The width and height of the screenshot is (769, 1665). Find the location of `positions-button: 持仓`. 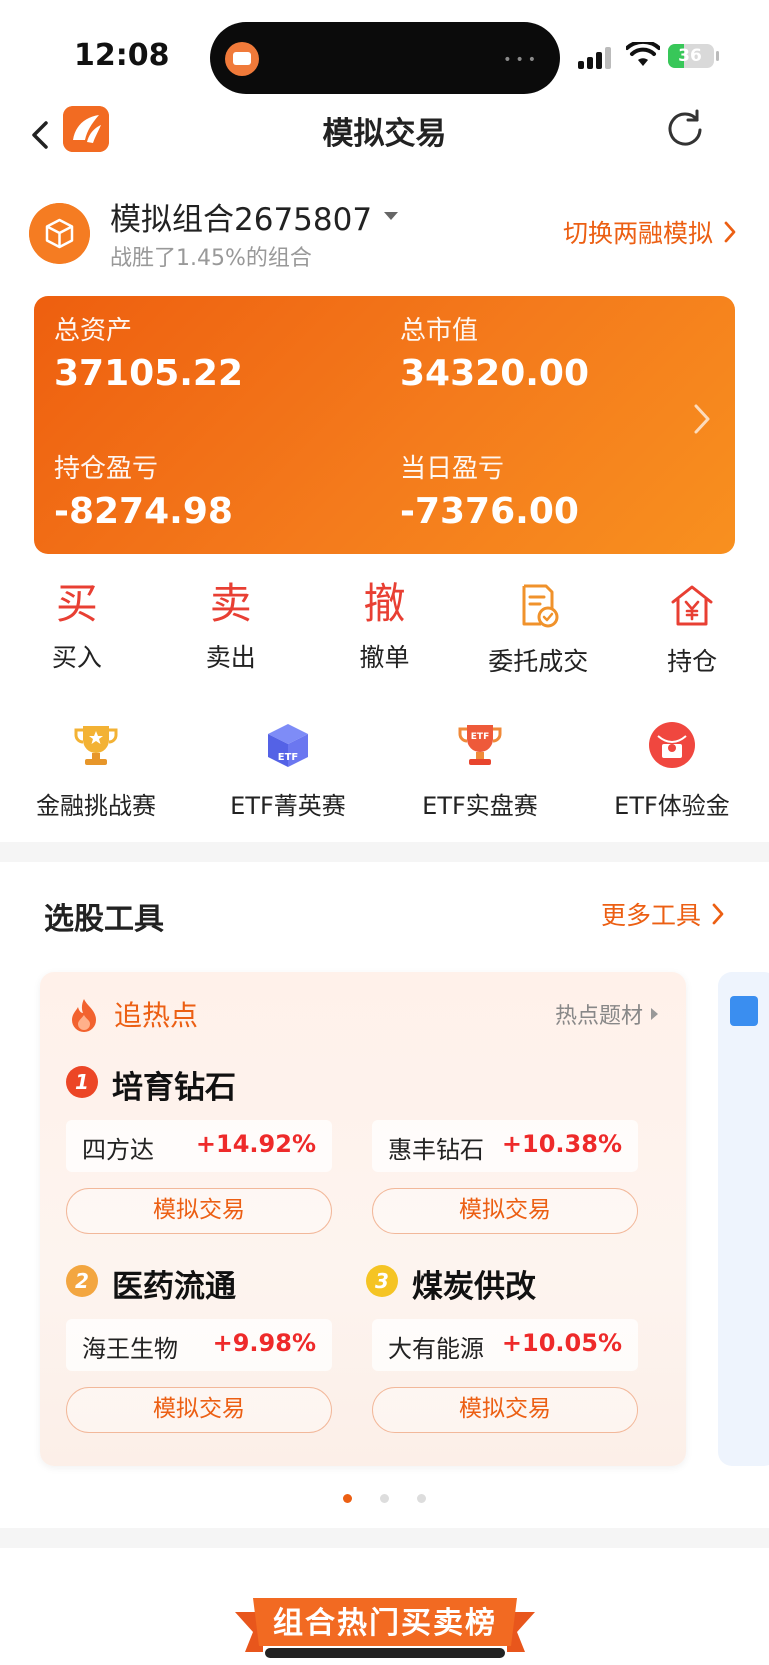

positions-button: 持仓 is located at coordinates (692, 629).